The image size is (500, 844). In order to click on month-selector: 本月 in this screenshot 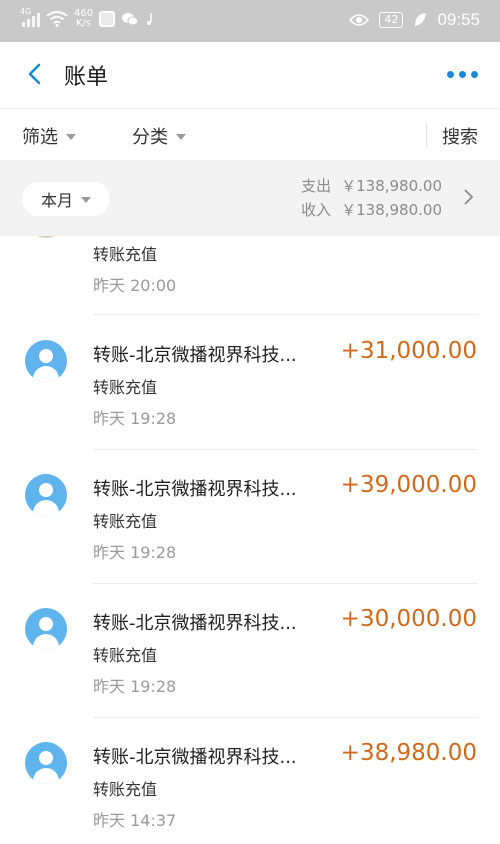, I will do `click(66, 199)`.